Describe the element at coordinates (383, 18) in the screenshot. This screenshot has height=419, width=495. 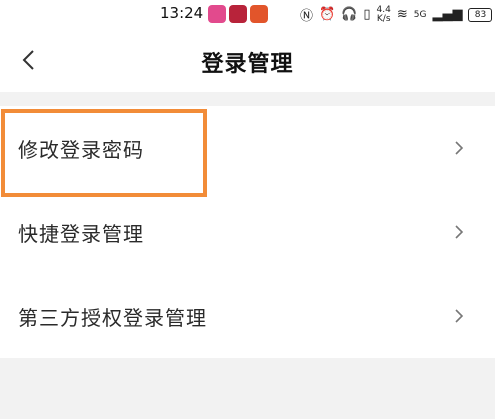
I see `network-speed-unit: K/s` at that location.